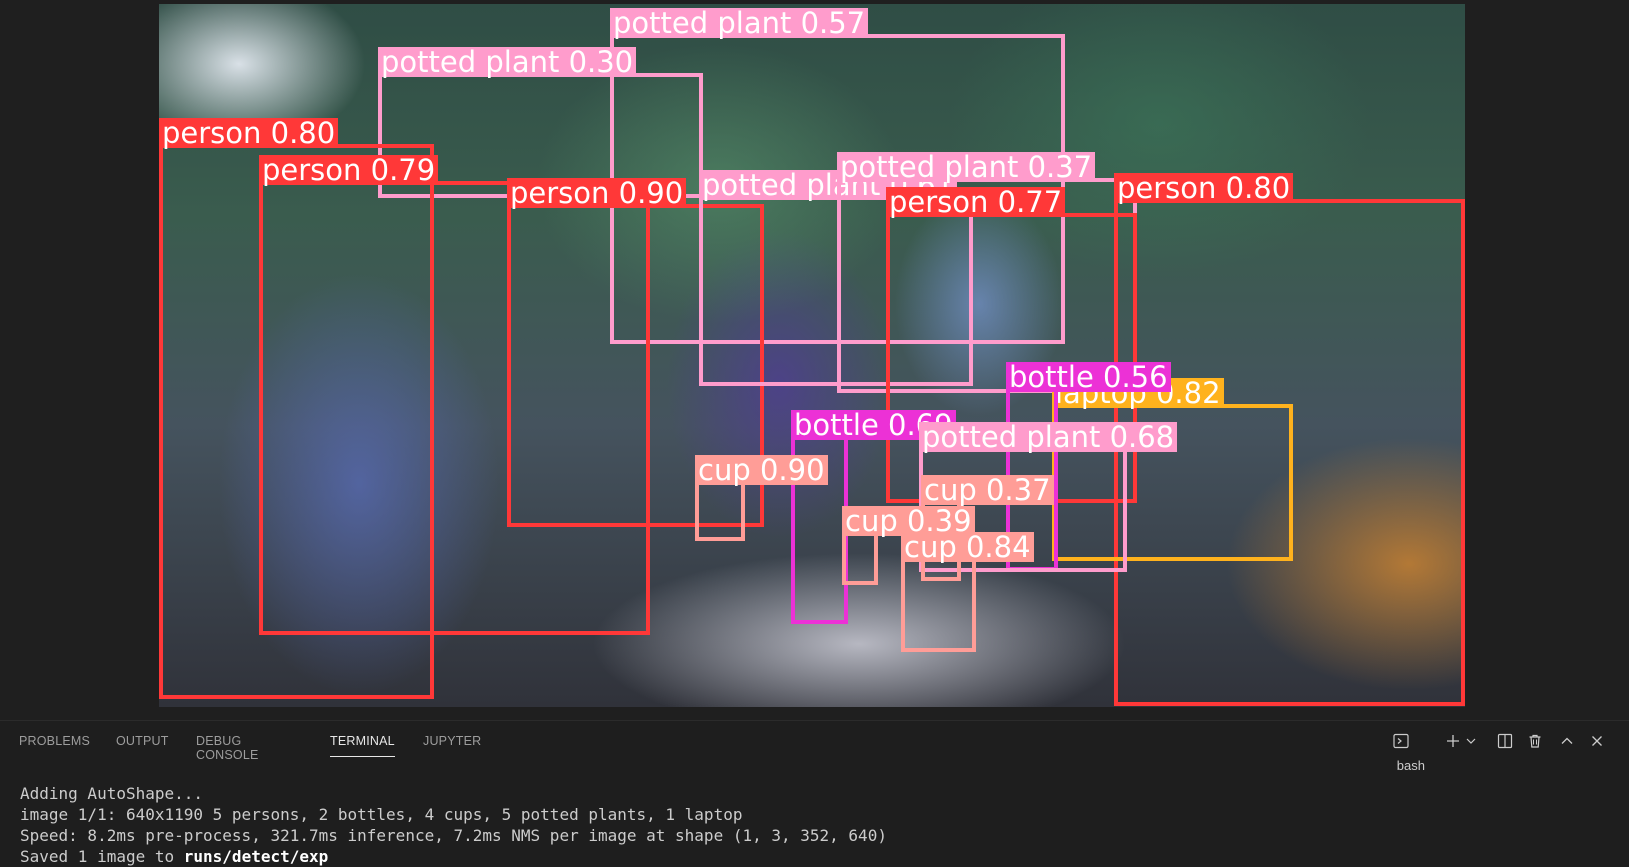 This screenshot has width=1629, height=867. Describe the element at coordinates (967, 592) in the screenshot. I see `detection-box: cup 0.84` at that location.